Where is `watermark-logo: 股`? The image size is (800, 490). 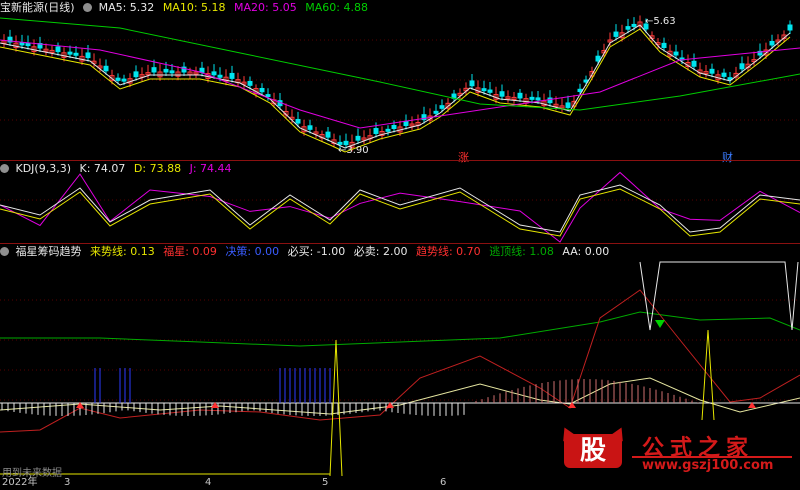
watermark-logo: 股 is located at coordinates (593, 451).